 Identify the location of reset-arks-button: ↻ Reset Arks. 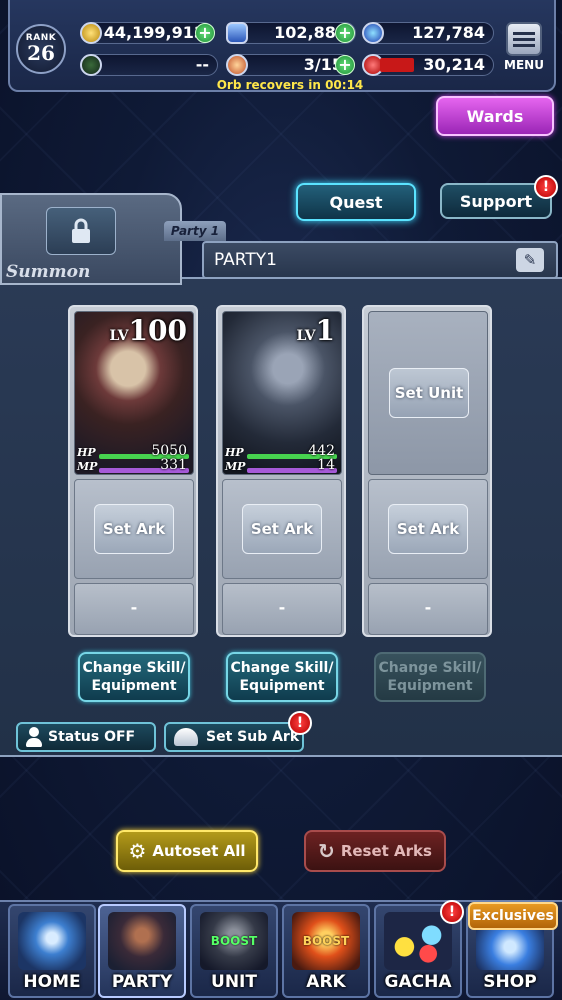
(375, 851).